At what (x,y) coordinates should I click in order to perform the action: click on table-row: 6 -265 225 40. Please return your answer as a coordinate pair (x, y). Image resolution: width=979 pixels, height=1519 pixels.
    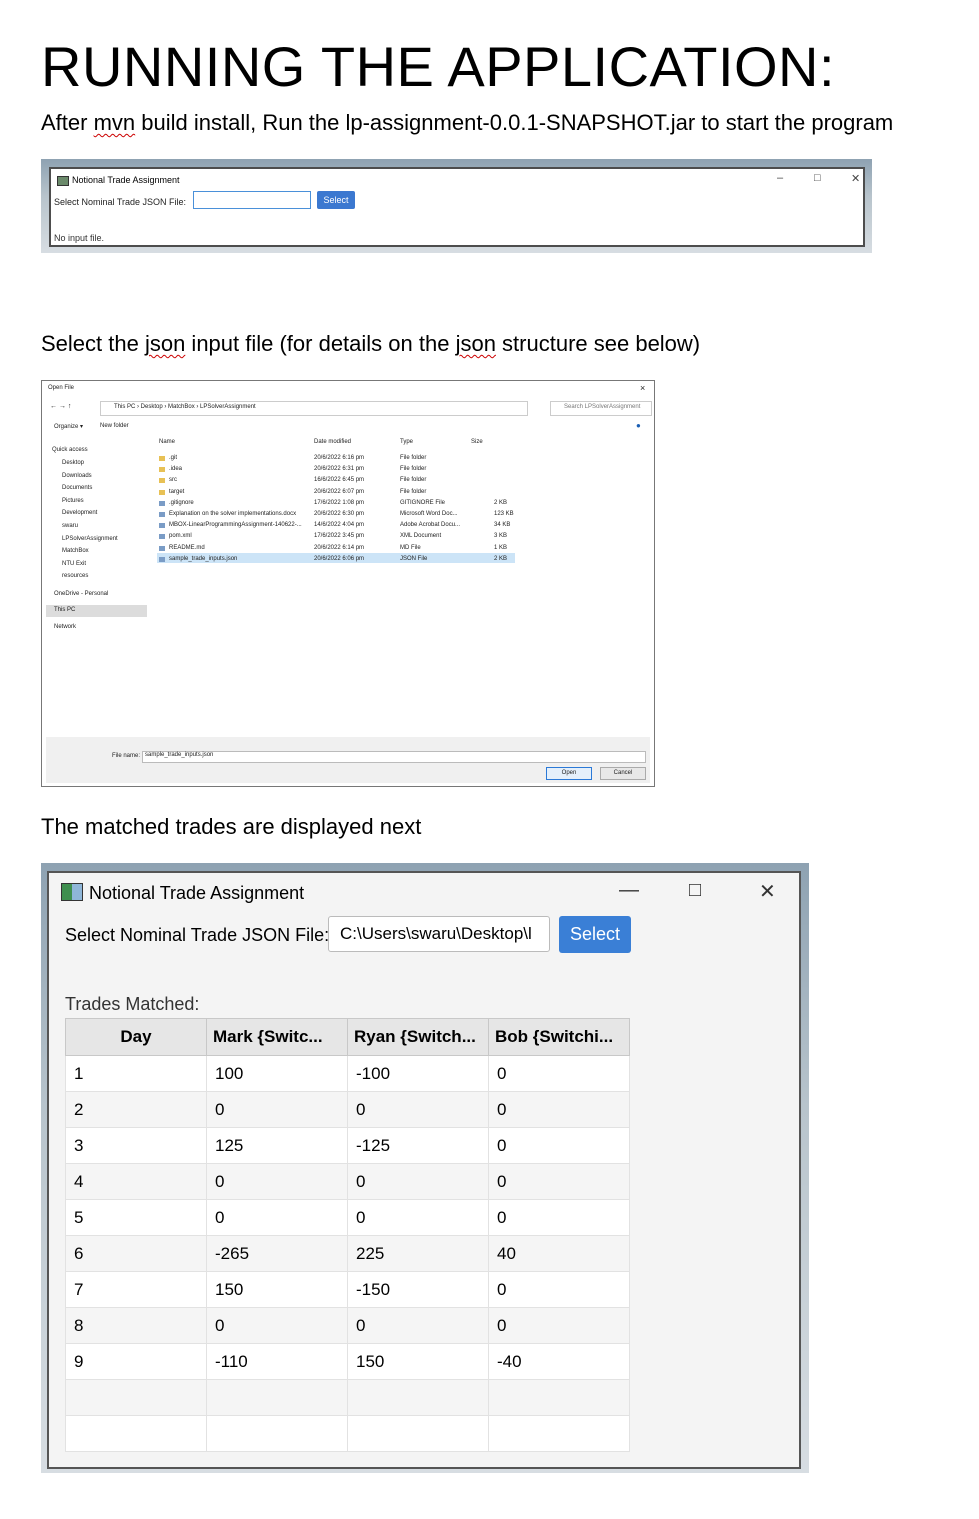
    Looking at the image, I should click on (347, 1253).